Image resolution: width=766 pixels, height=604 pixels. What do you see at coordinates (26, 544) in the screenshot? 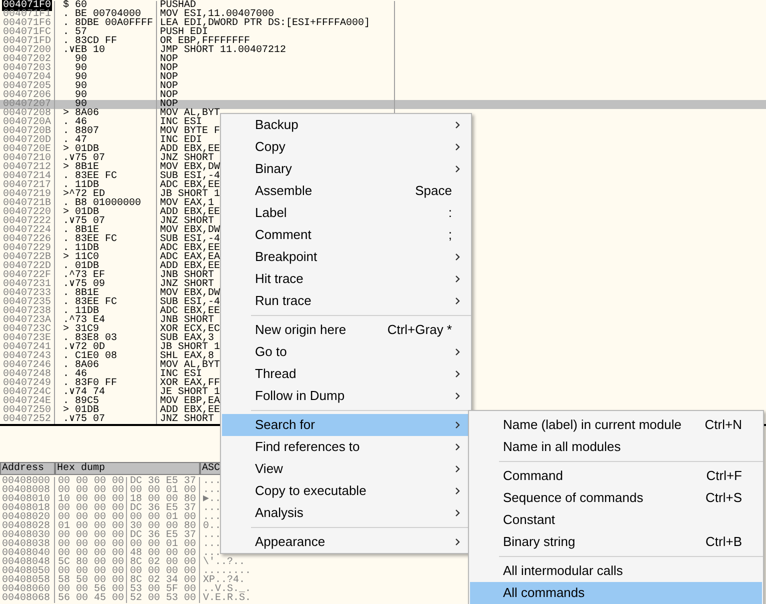
I see `address-text: 00408038` at bounding box center [26, 544].